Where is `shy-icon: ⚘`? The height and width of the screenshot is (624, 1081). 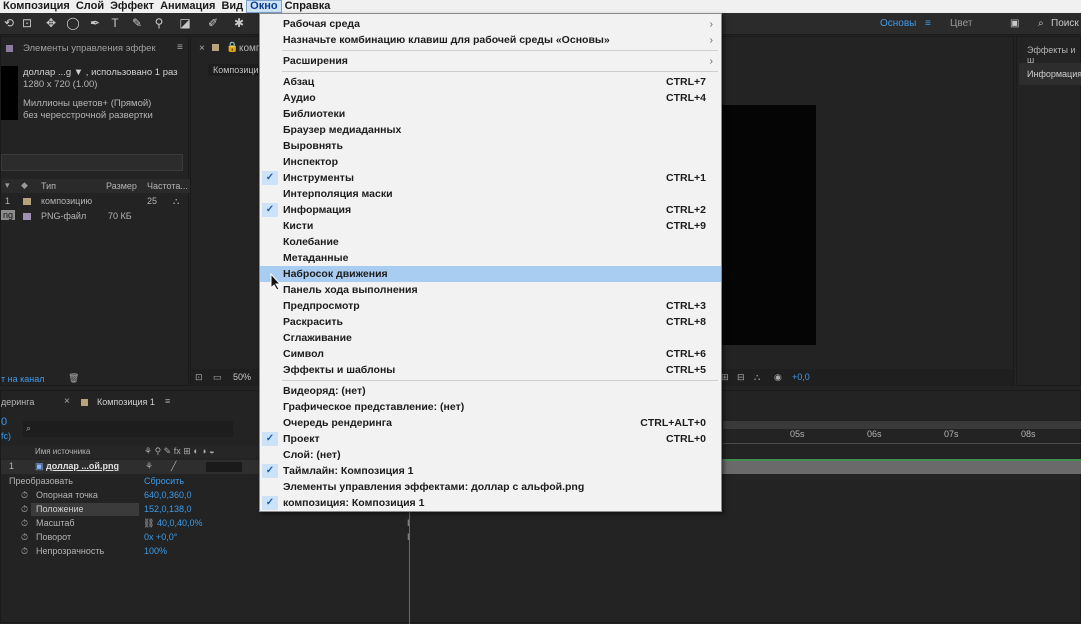
shy-icon: ⚘ is located at coordinates (149, 466).